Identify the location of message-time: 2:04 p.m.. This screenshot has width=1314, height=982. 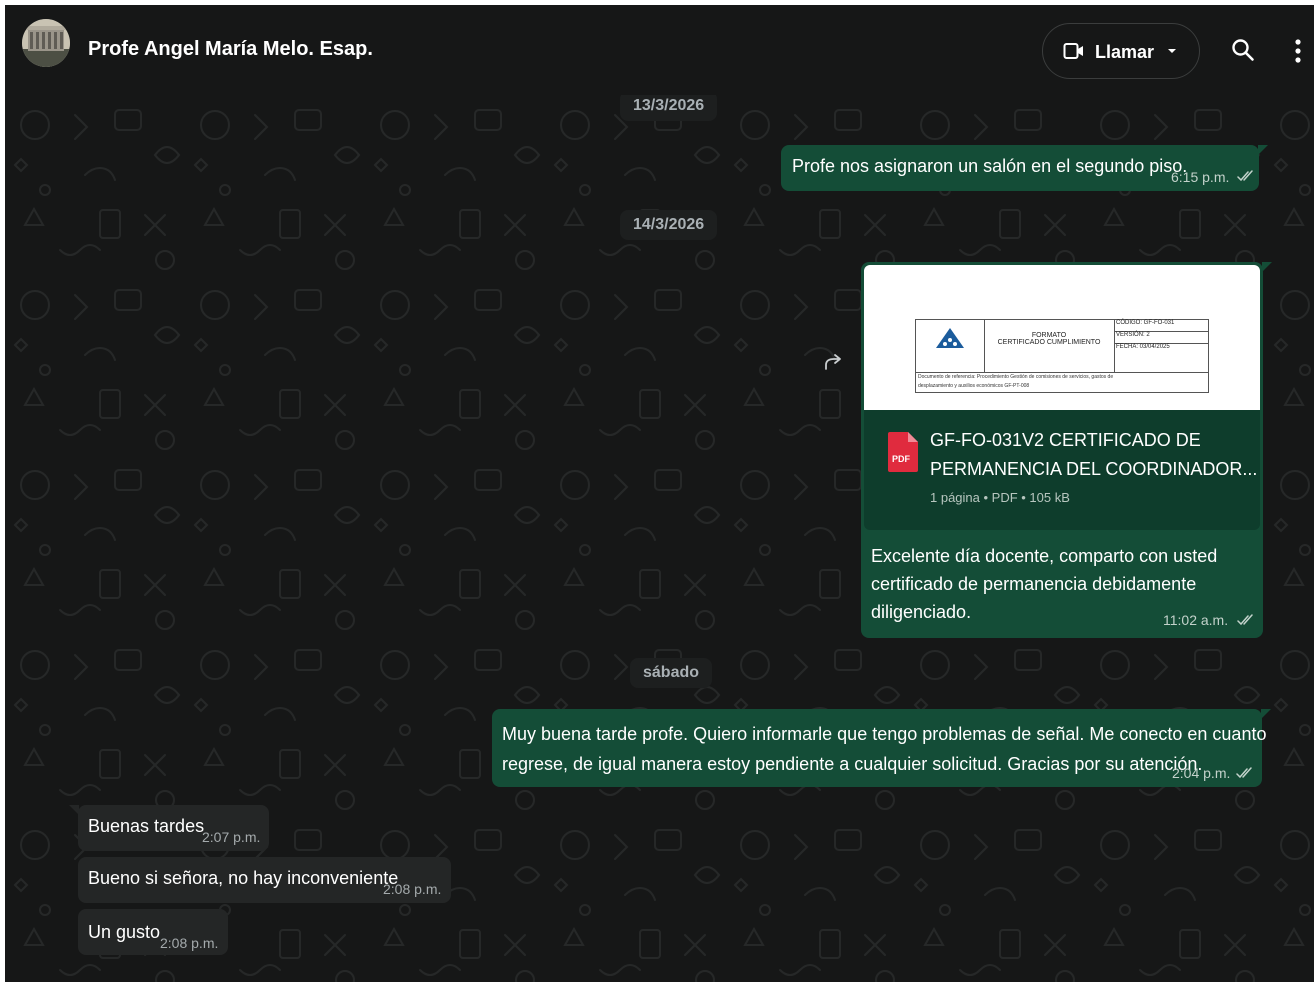
(1201, 773).